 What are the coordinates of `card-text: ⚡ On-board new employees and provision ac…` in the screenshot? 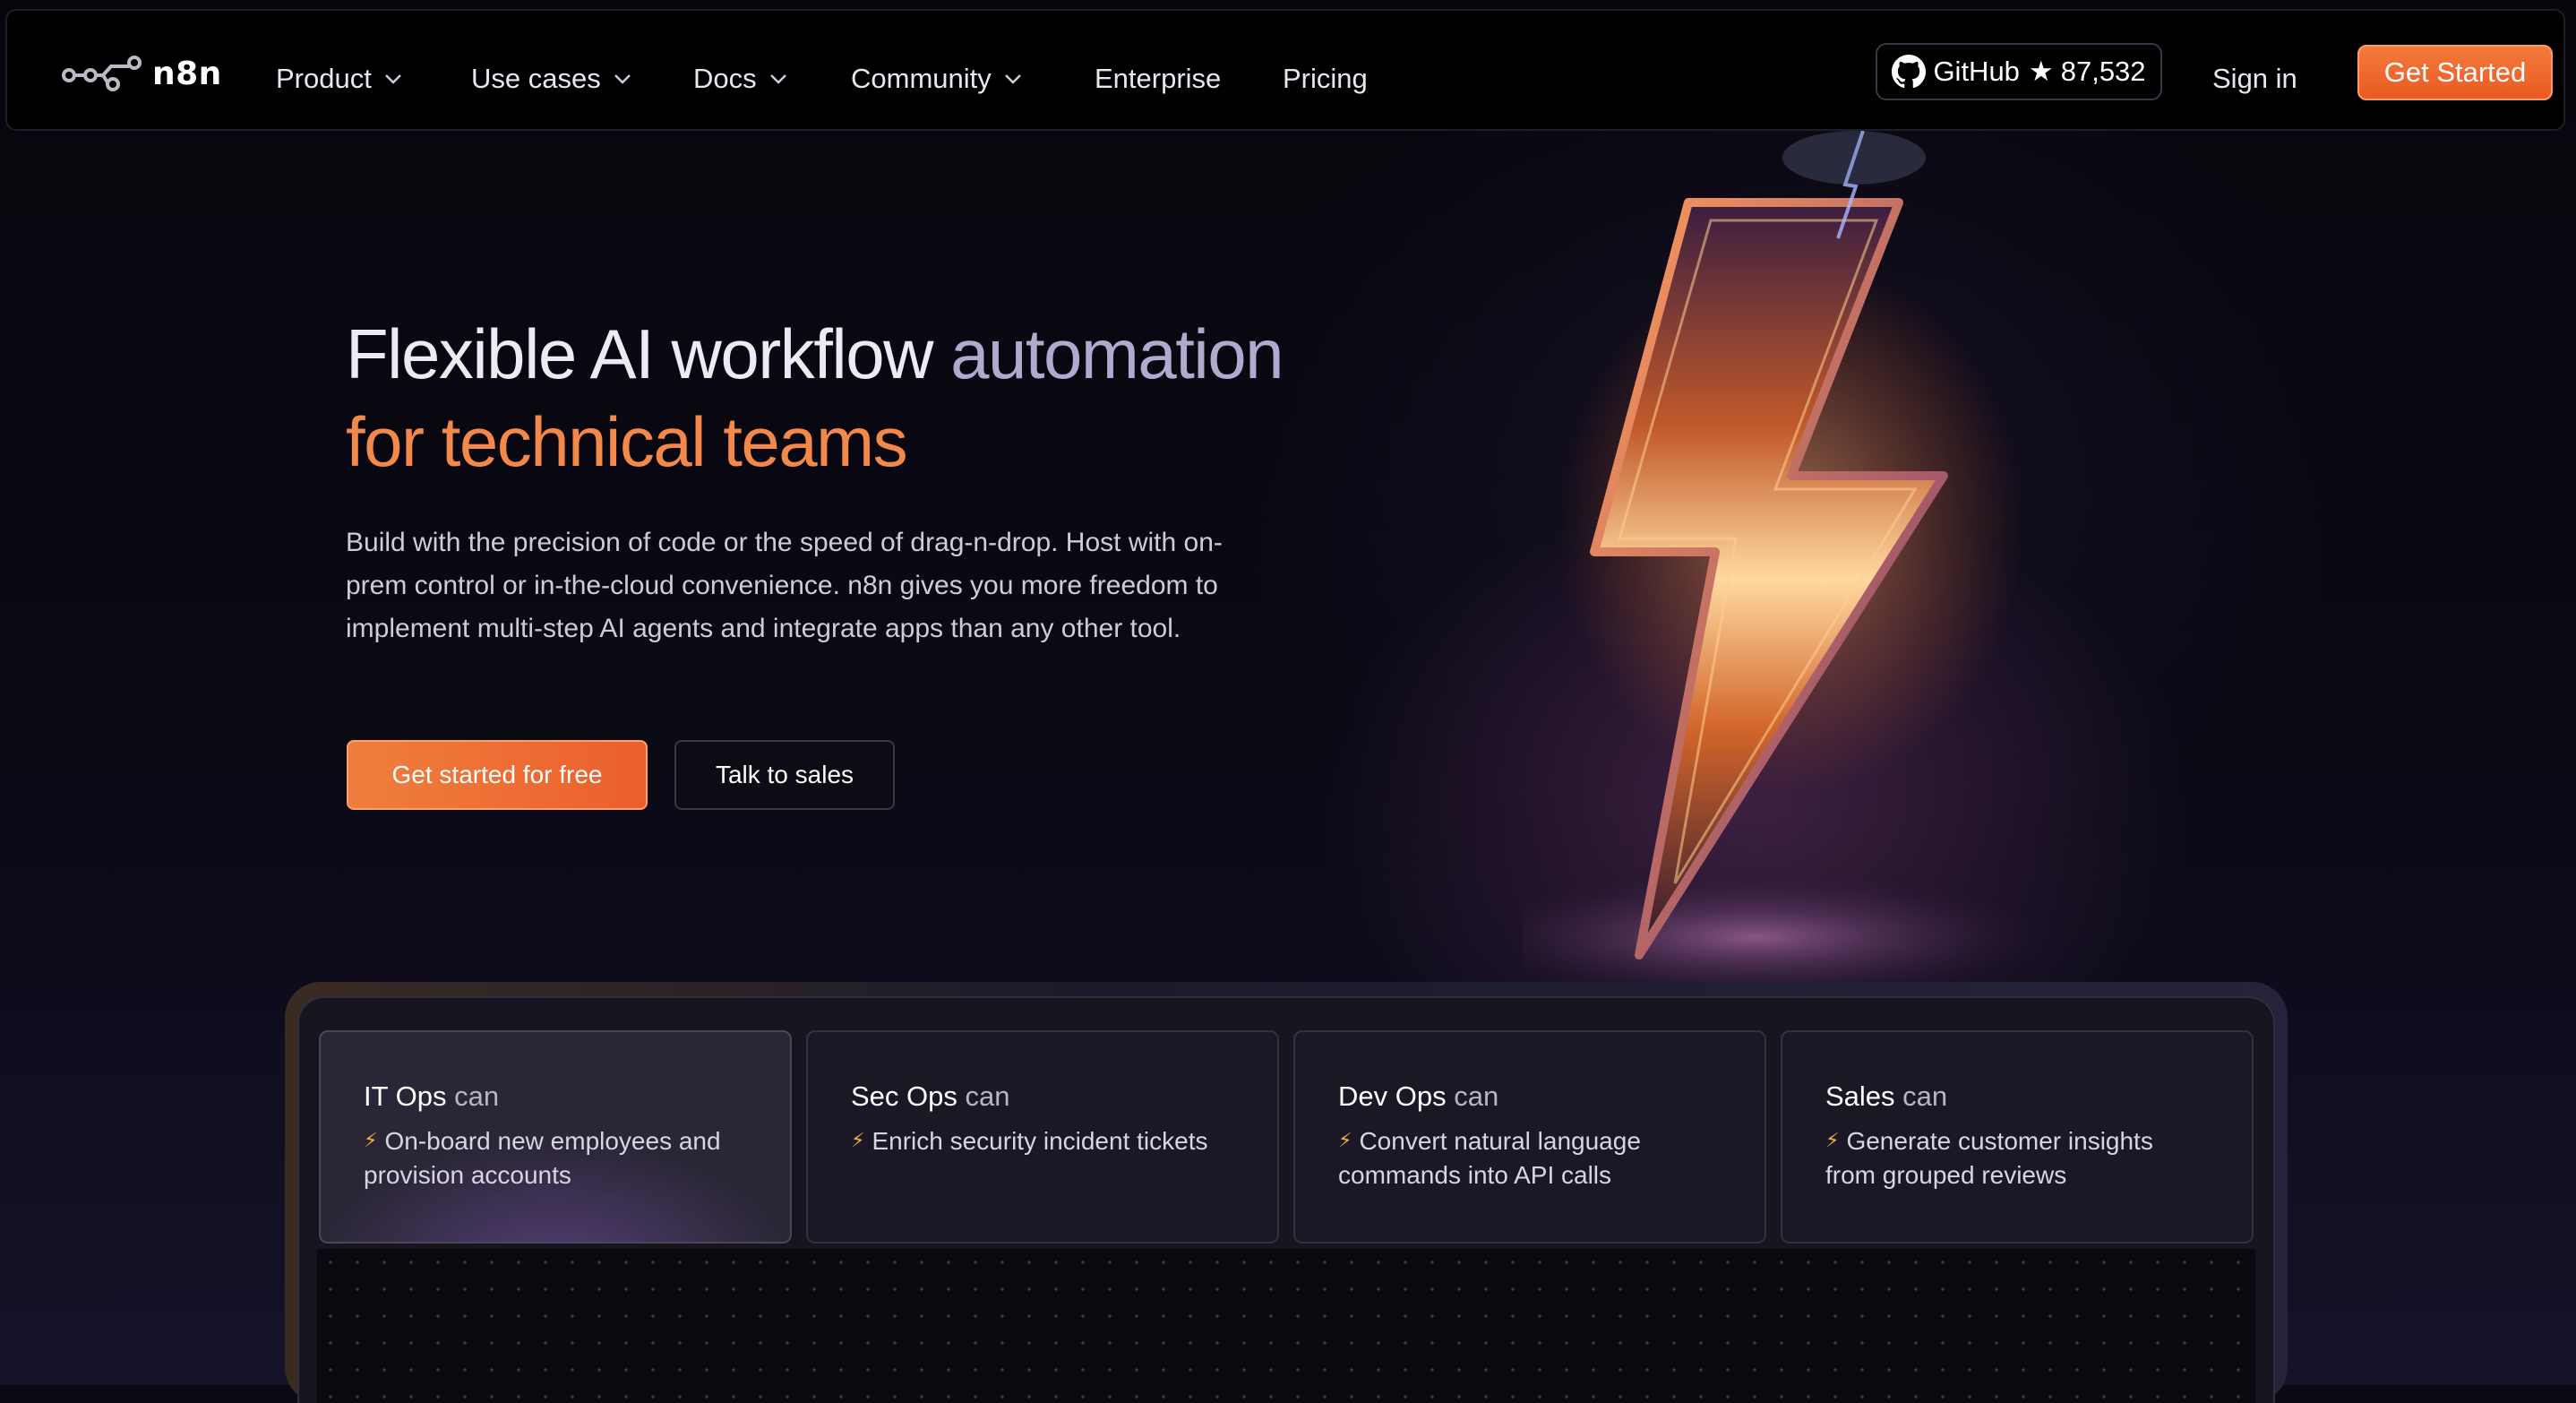 It's located at (555, 1158).